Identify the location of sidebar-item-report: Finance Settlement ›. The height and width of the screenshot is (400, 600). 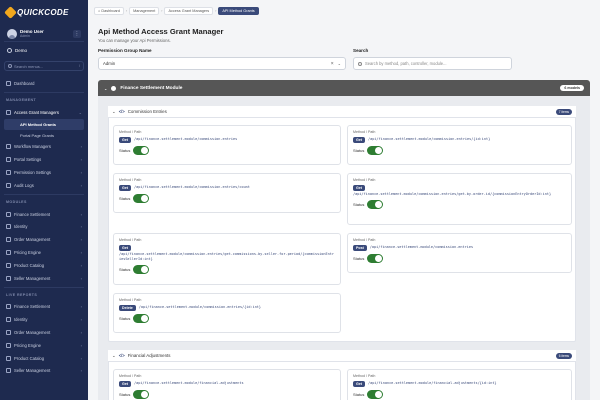
(44, 307).